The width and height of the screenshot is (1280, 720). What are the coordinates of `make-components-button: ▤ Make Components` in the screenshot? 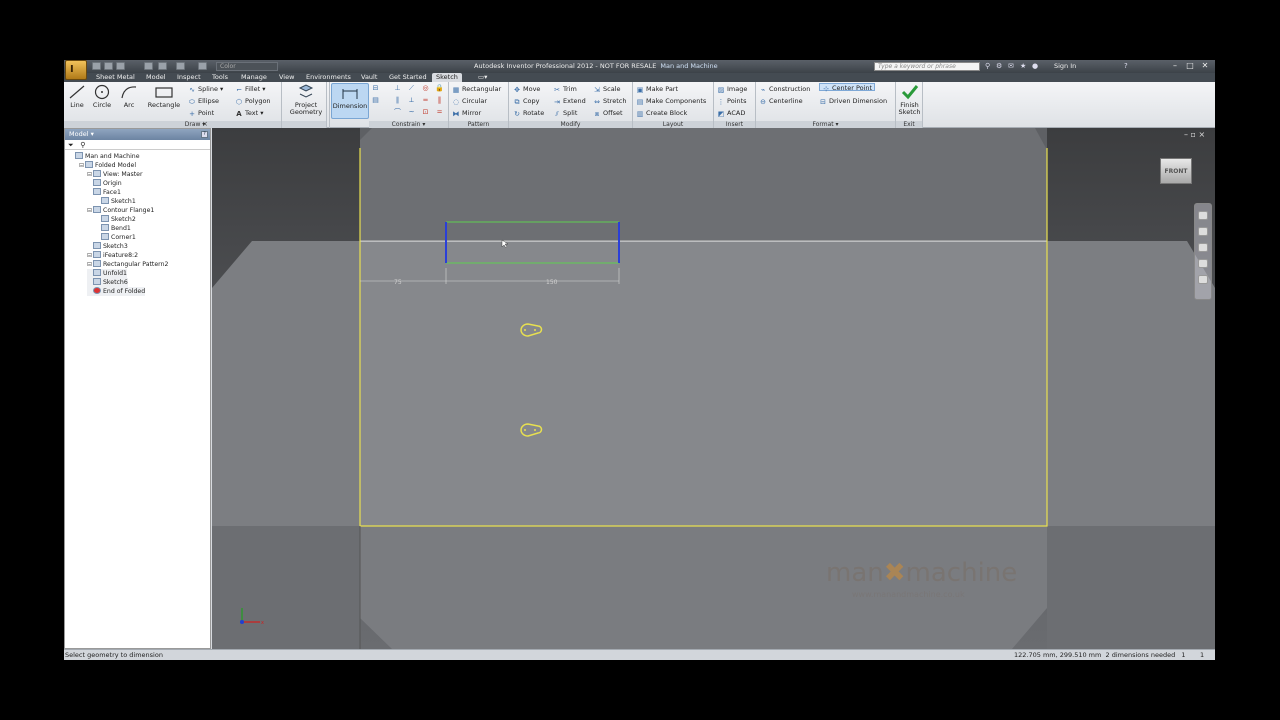 It's located at (671, 101).